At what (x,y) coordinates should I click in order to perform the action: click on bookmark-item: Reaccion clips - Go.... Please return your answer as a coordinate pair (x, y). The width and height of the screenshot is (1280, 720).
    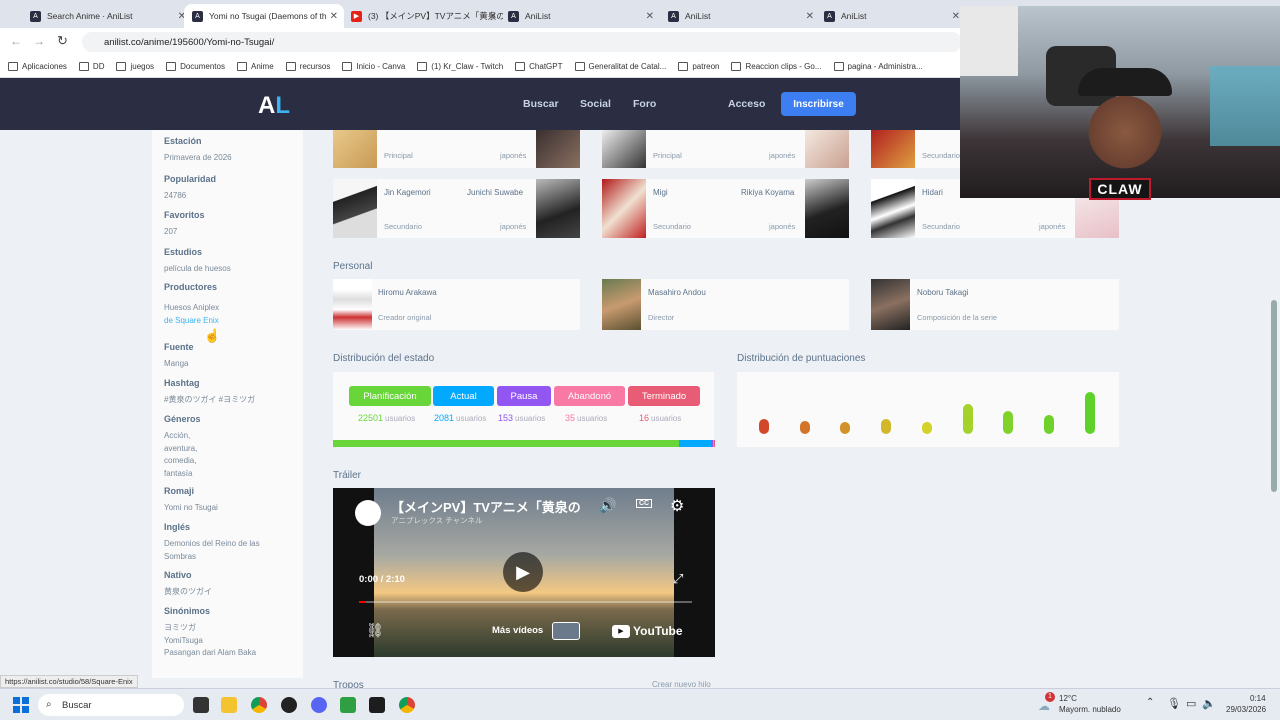
    Looking at the image, I should click on (776, 66).